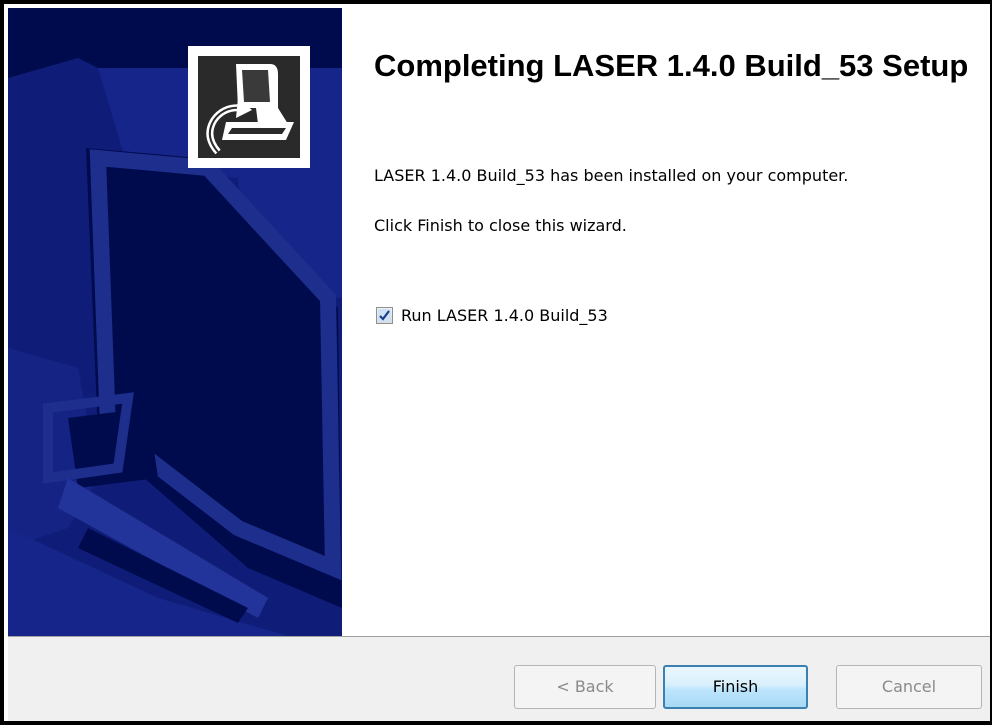 The image size is (992, 725). I want to click on run-app-option: Run LASER 1.4.0 Build_53, so click(492, 315).